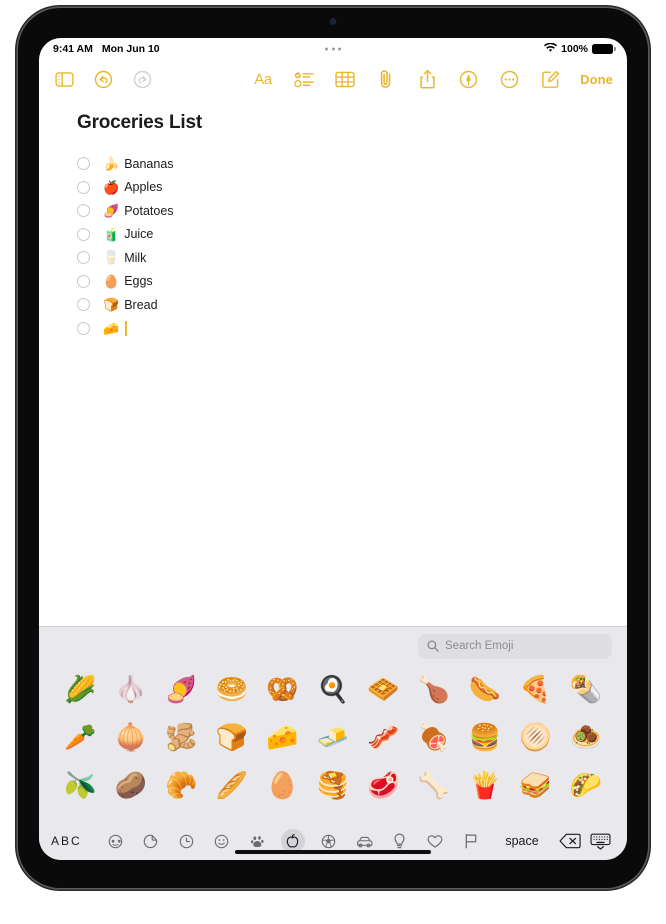 The image size is (666, 924). What do you see at coordinates (509, 79) in the screenshot?
I see `more-ellipsis-icon` at bounding box center [509, 79].